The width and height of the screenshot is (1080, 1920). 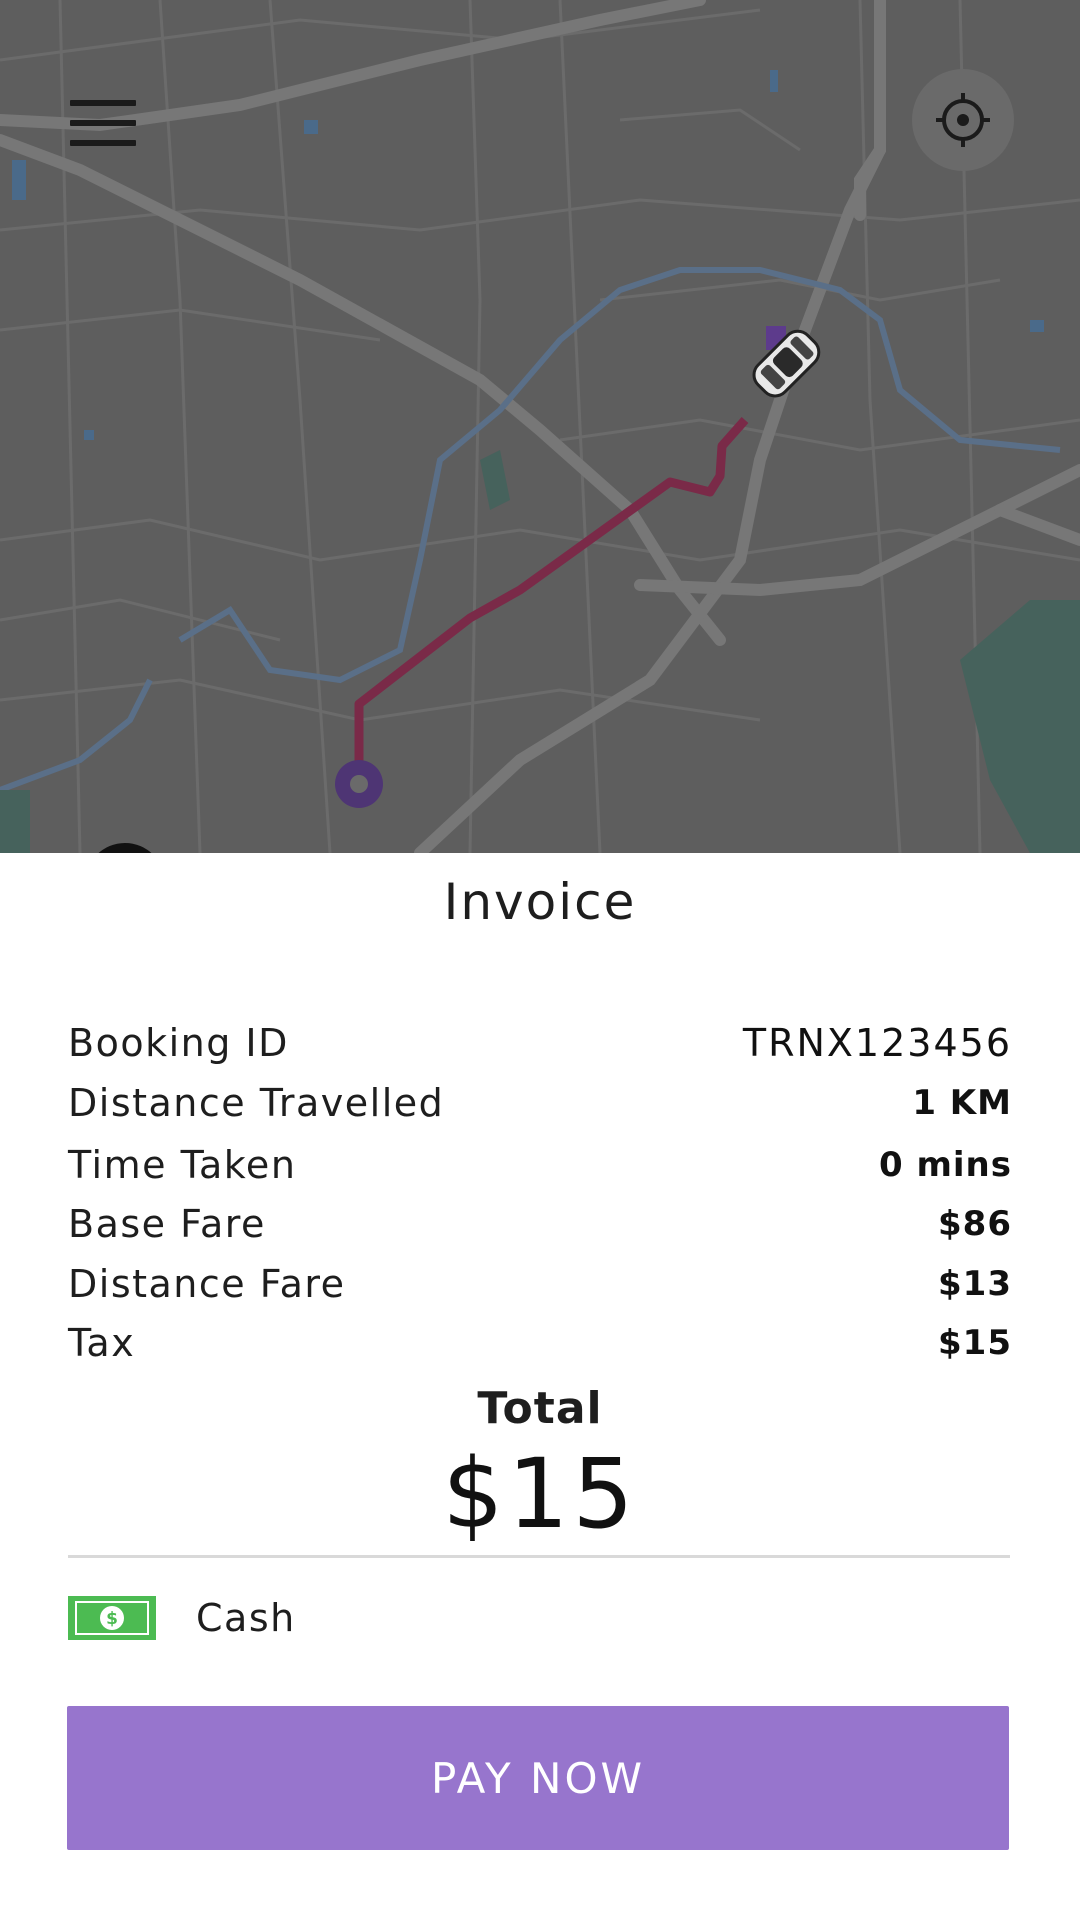 What do you see at coordinates (786, 363) in the screenshot?
I see `car-icon` at bounding box center [786, 363].